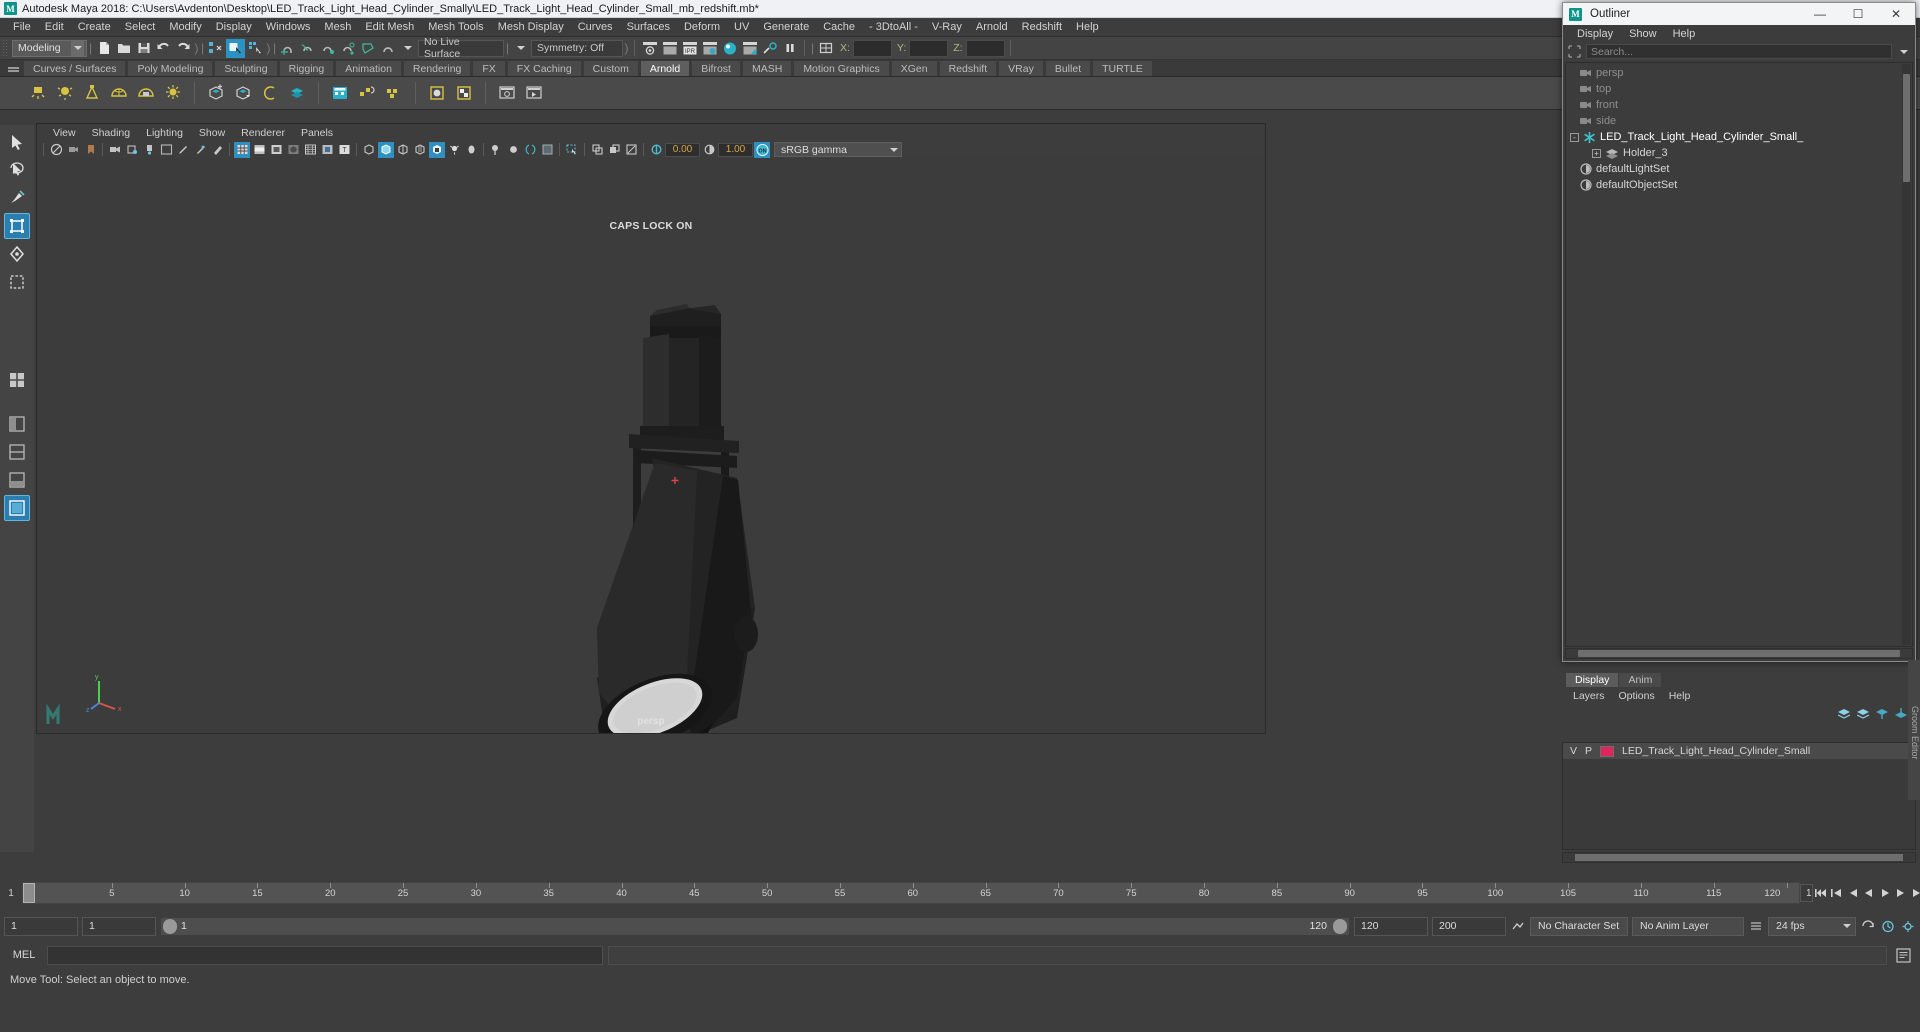  What do you see at coordinates (183, 150) in the screenshot?
I see `pencil-icon` at bounding box center [183, 150].